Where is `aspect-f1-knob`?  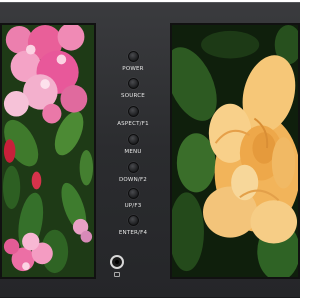 aspect-f1-knob is located at coordinates (133, 111).